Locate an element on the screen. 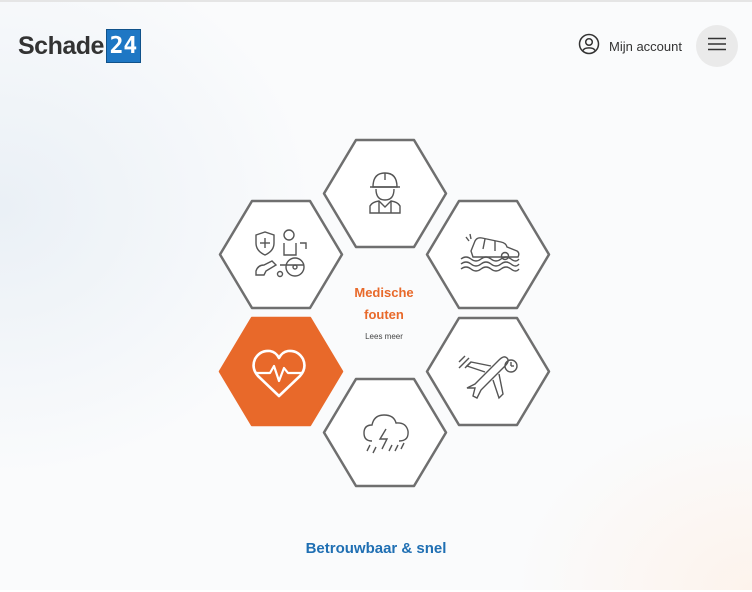 The height and width of the screenshot is (592, 752). read-more-link: Lees meer is located at coordinates (384, 336).